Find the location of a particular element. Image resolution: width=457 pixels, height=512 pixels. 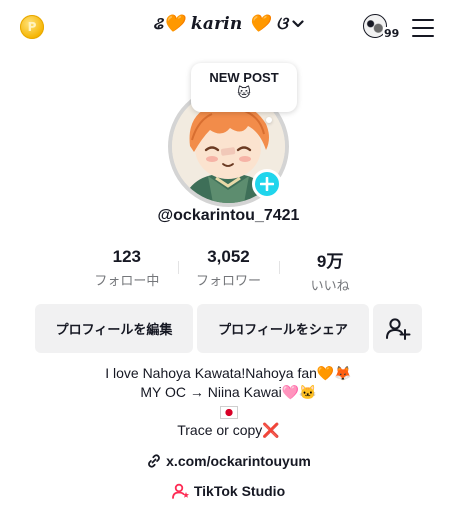

add-friend-button is located at coordinates (397, 328).